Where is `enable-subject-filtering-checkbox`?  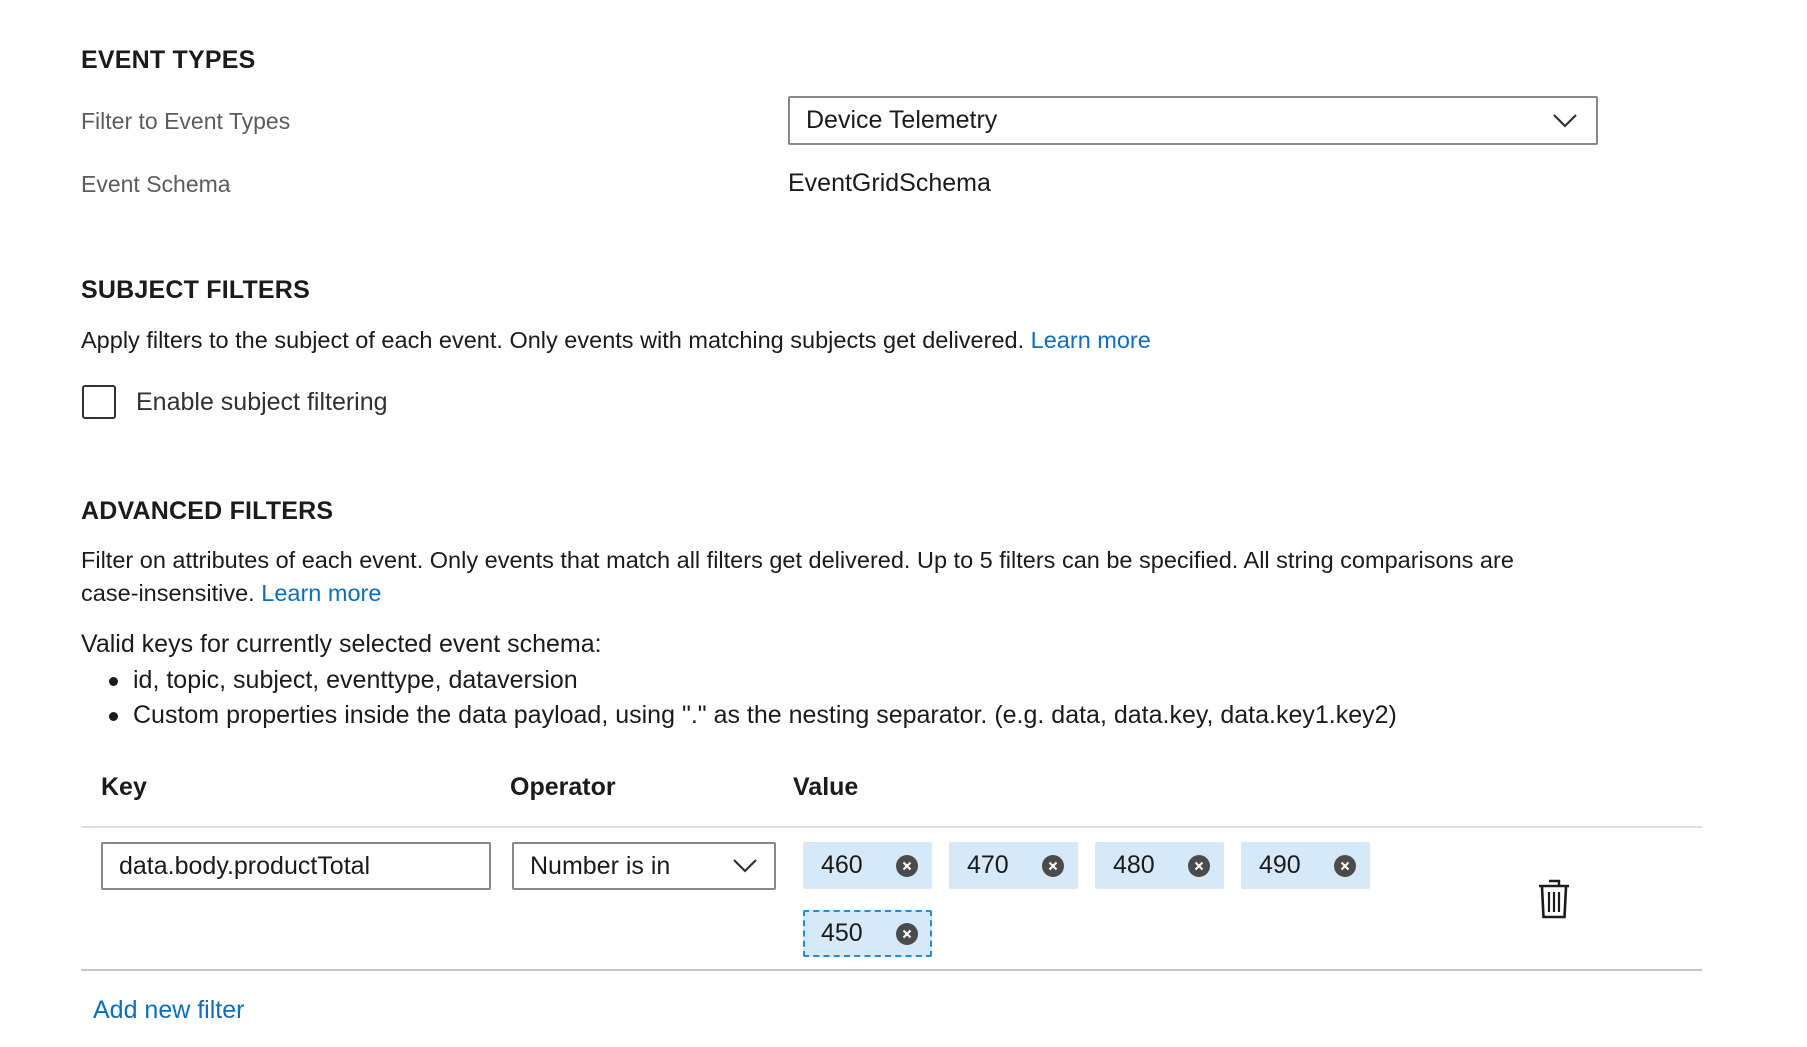
enable-subject-filtering-checkbox is located at coordinates (99, 402).